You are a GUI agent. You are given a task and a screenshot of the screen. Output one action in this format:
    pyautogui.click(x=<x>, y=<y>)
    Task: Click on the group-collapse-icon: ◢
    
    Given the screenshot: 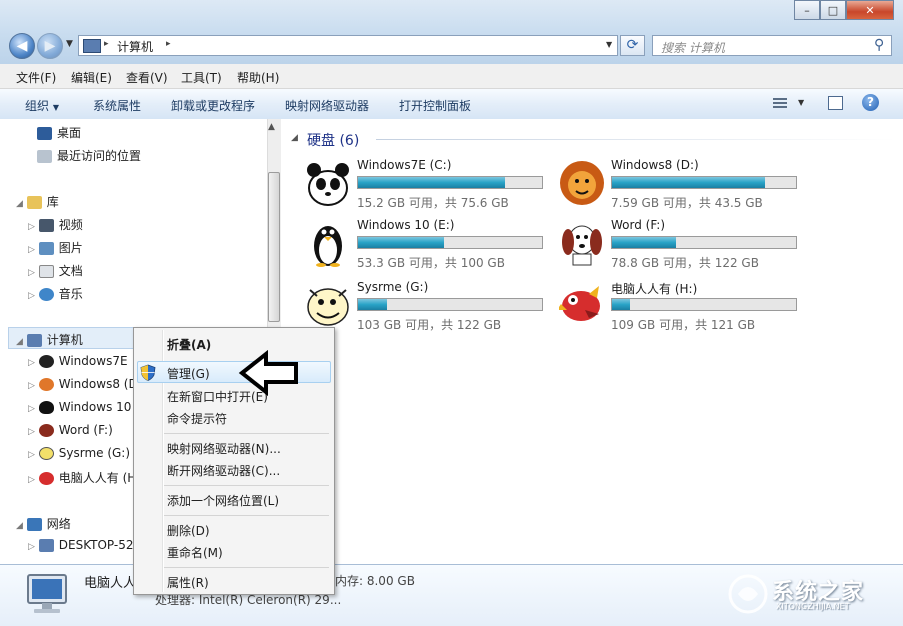 What is the action you would take?
    pyautogui.click(x=294, y=138)
    